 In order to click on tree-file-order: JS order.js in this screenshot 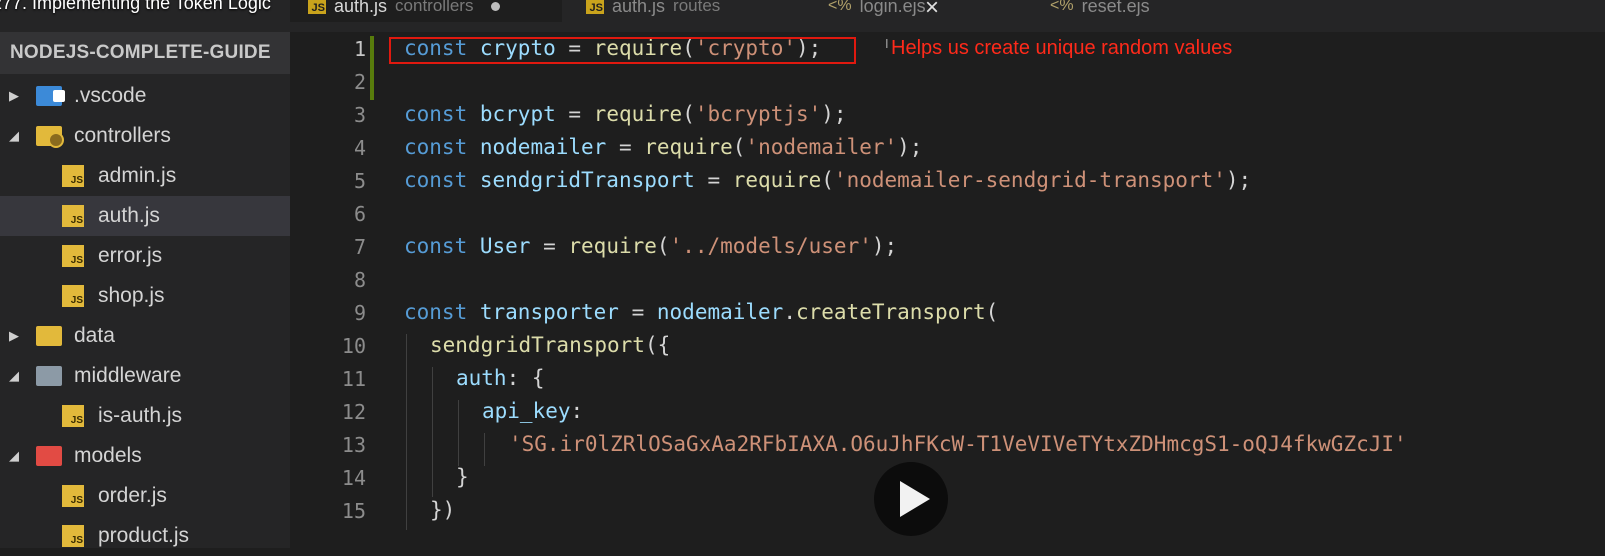, I will do `click(145, 496)`.